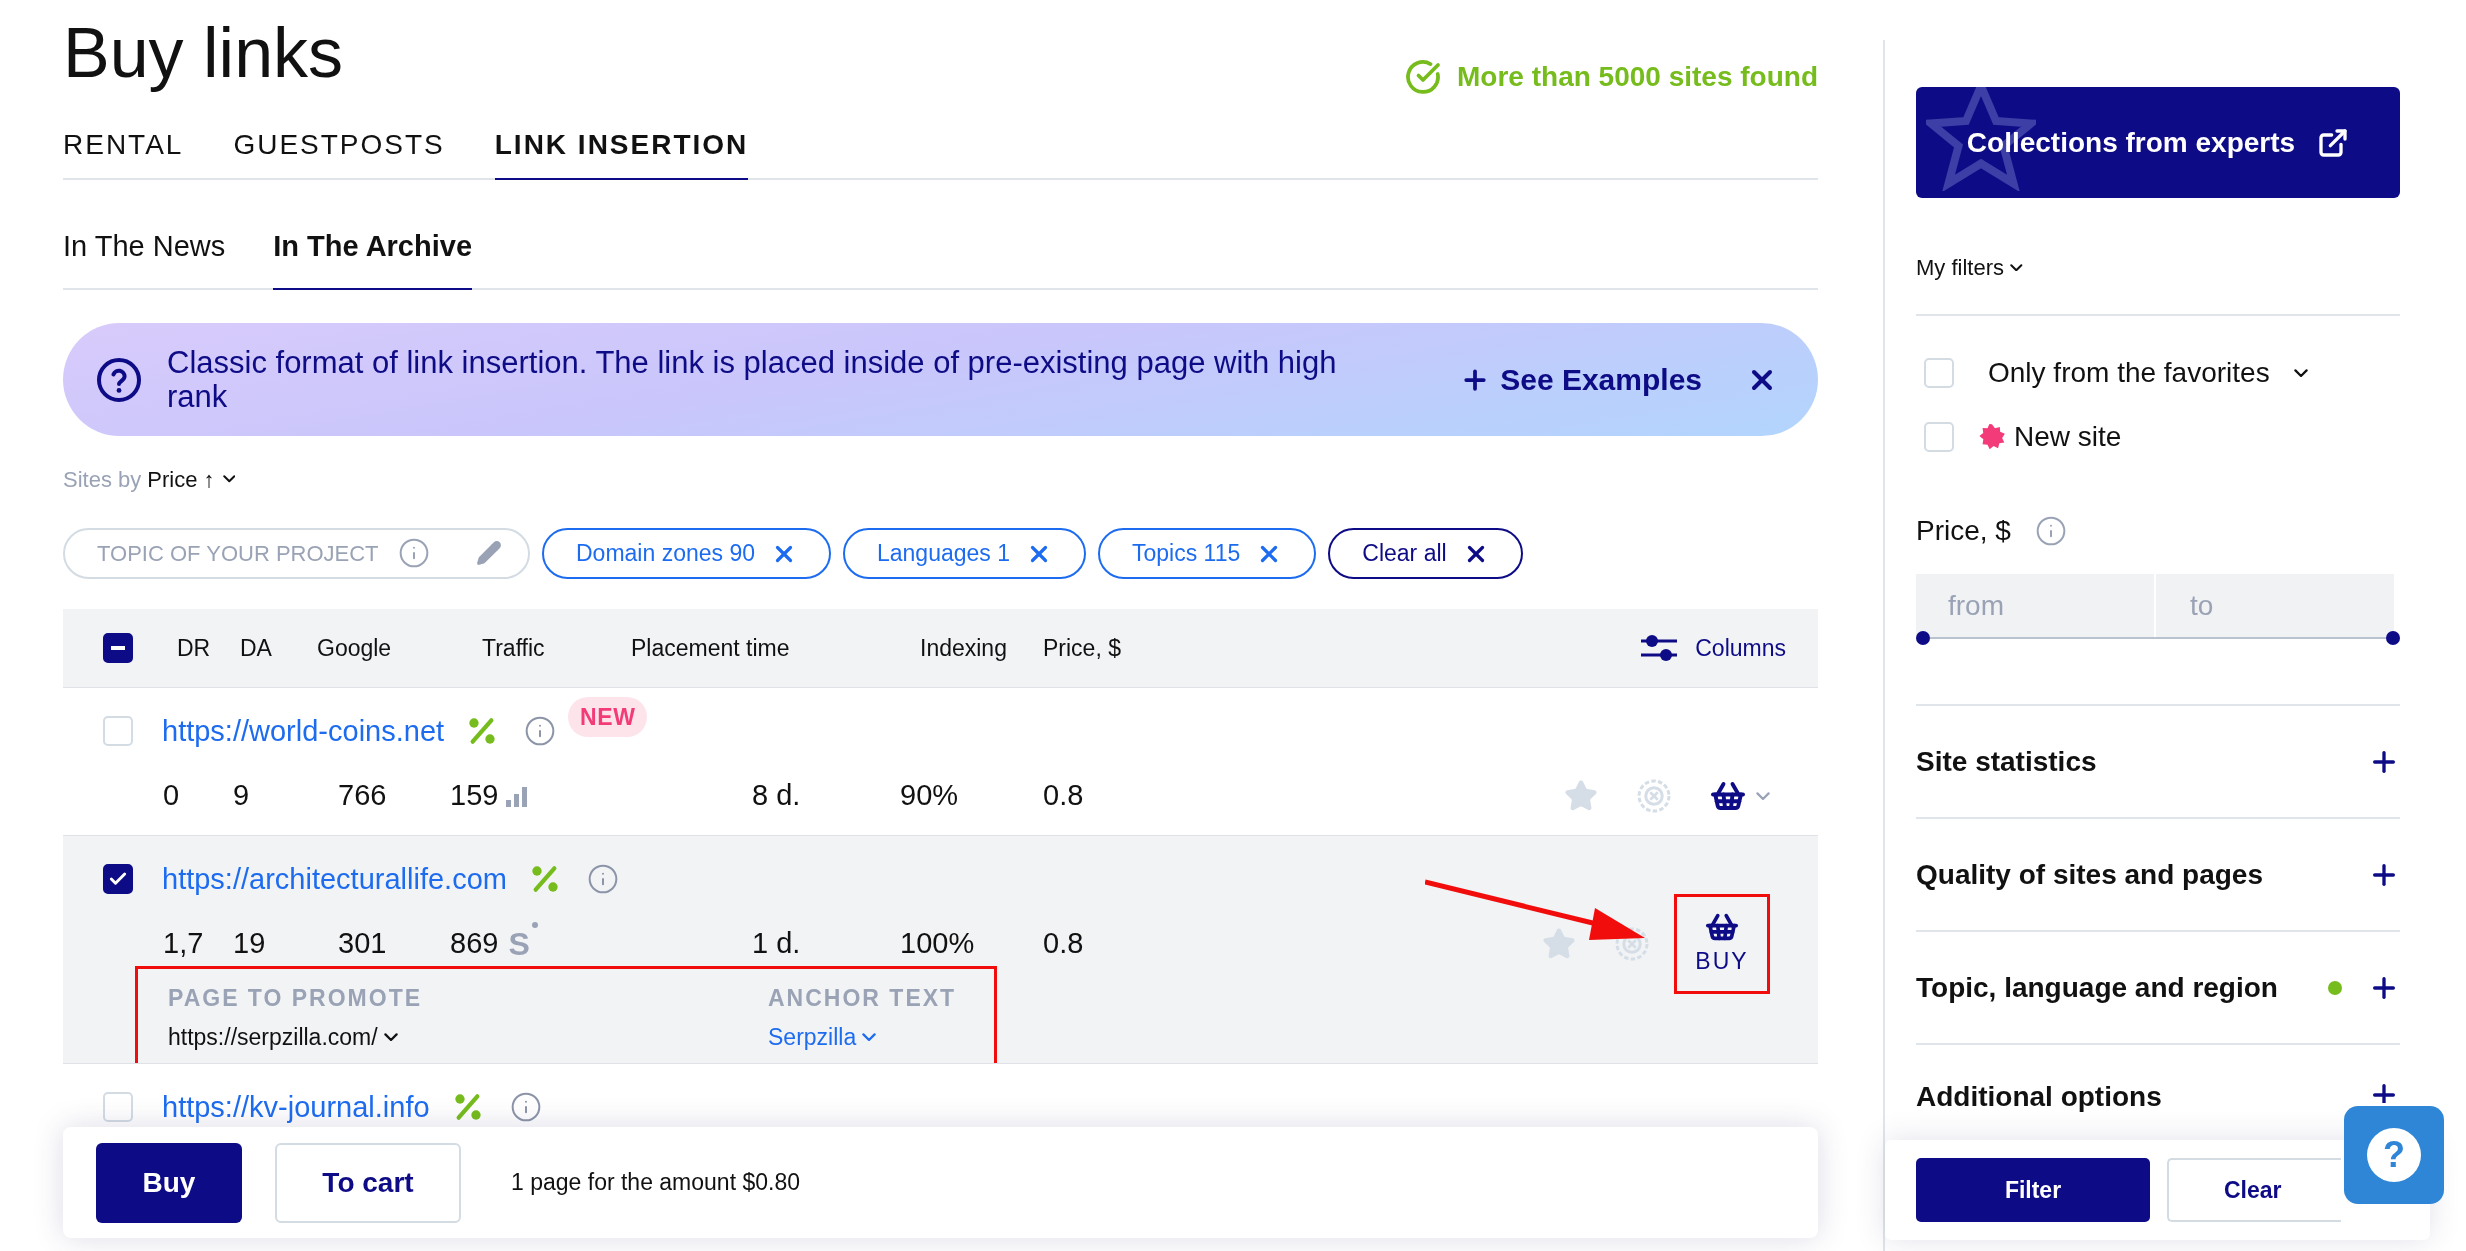  Describe the element at coordinates (1963, 531) in the screenshot. I see `price-label: Price, $` at that location.